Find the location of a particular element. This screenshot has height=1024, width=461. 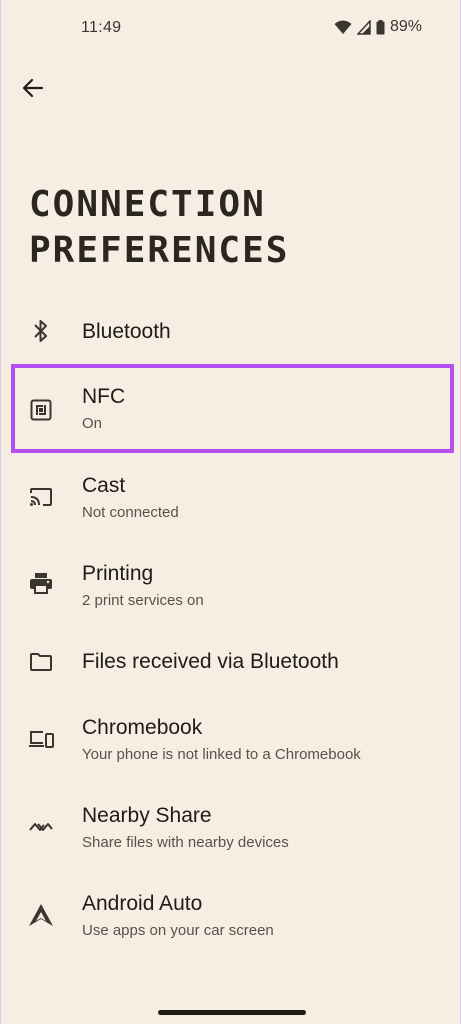

pref-title: Chromebook is located at coordinates (142, 727).